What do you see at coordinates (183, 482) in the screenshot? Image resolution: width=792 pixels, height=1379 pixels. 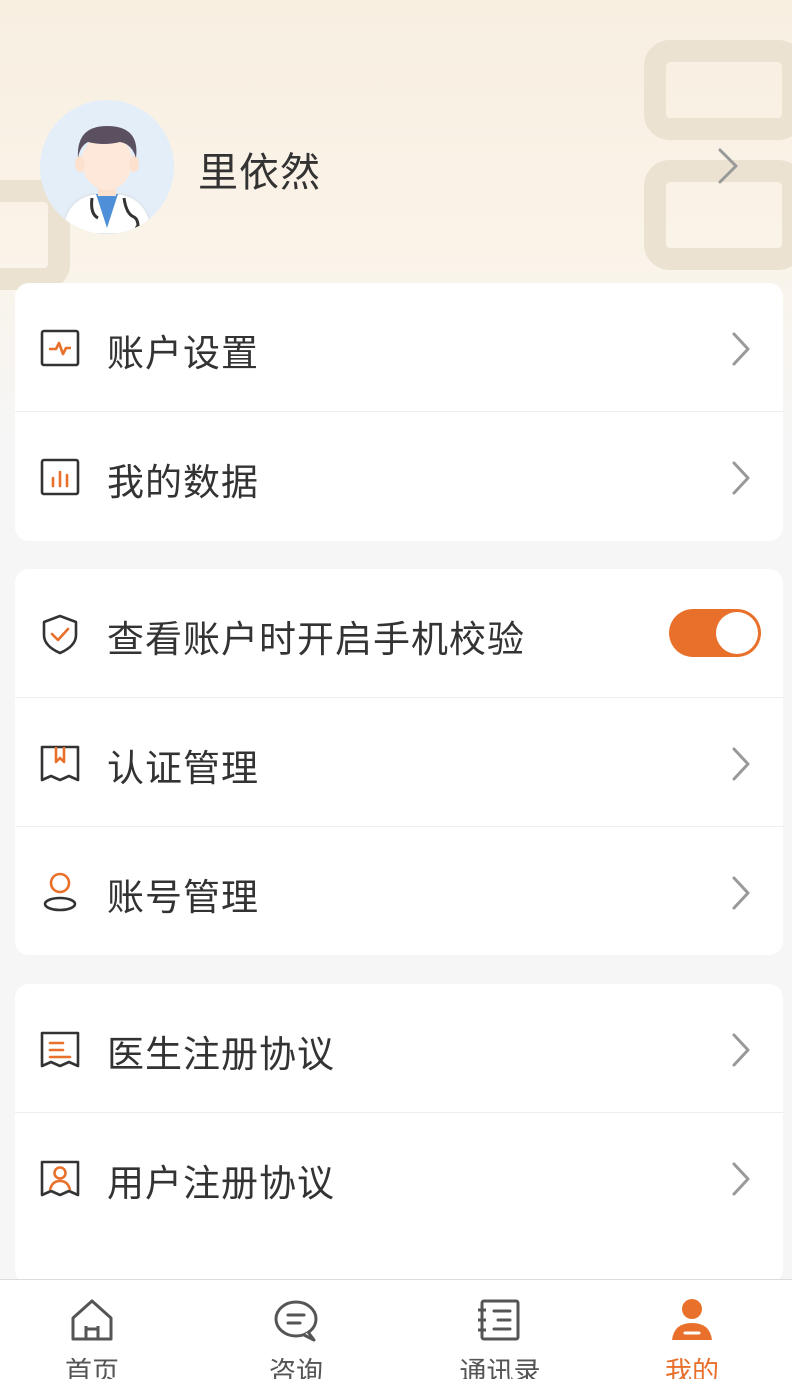 I see `menu-item-label: 我的数据` at bounding box center [183, 482].